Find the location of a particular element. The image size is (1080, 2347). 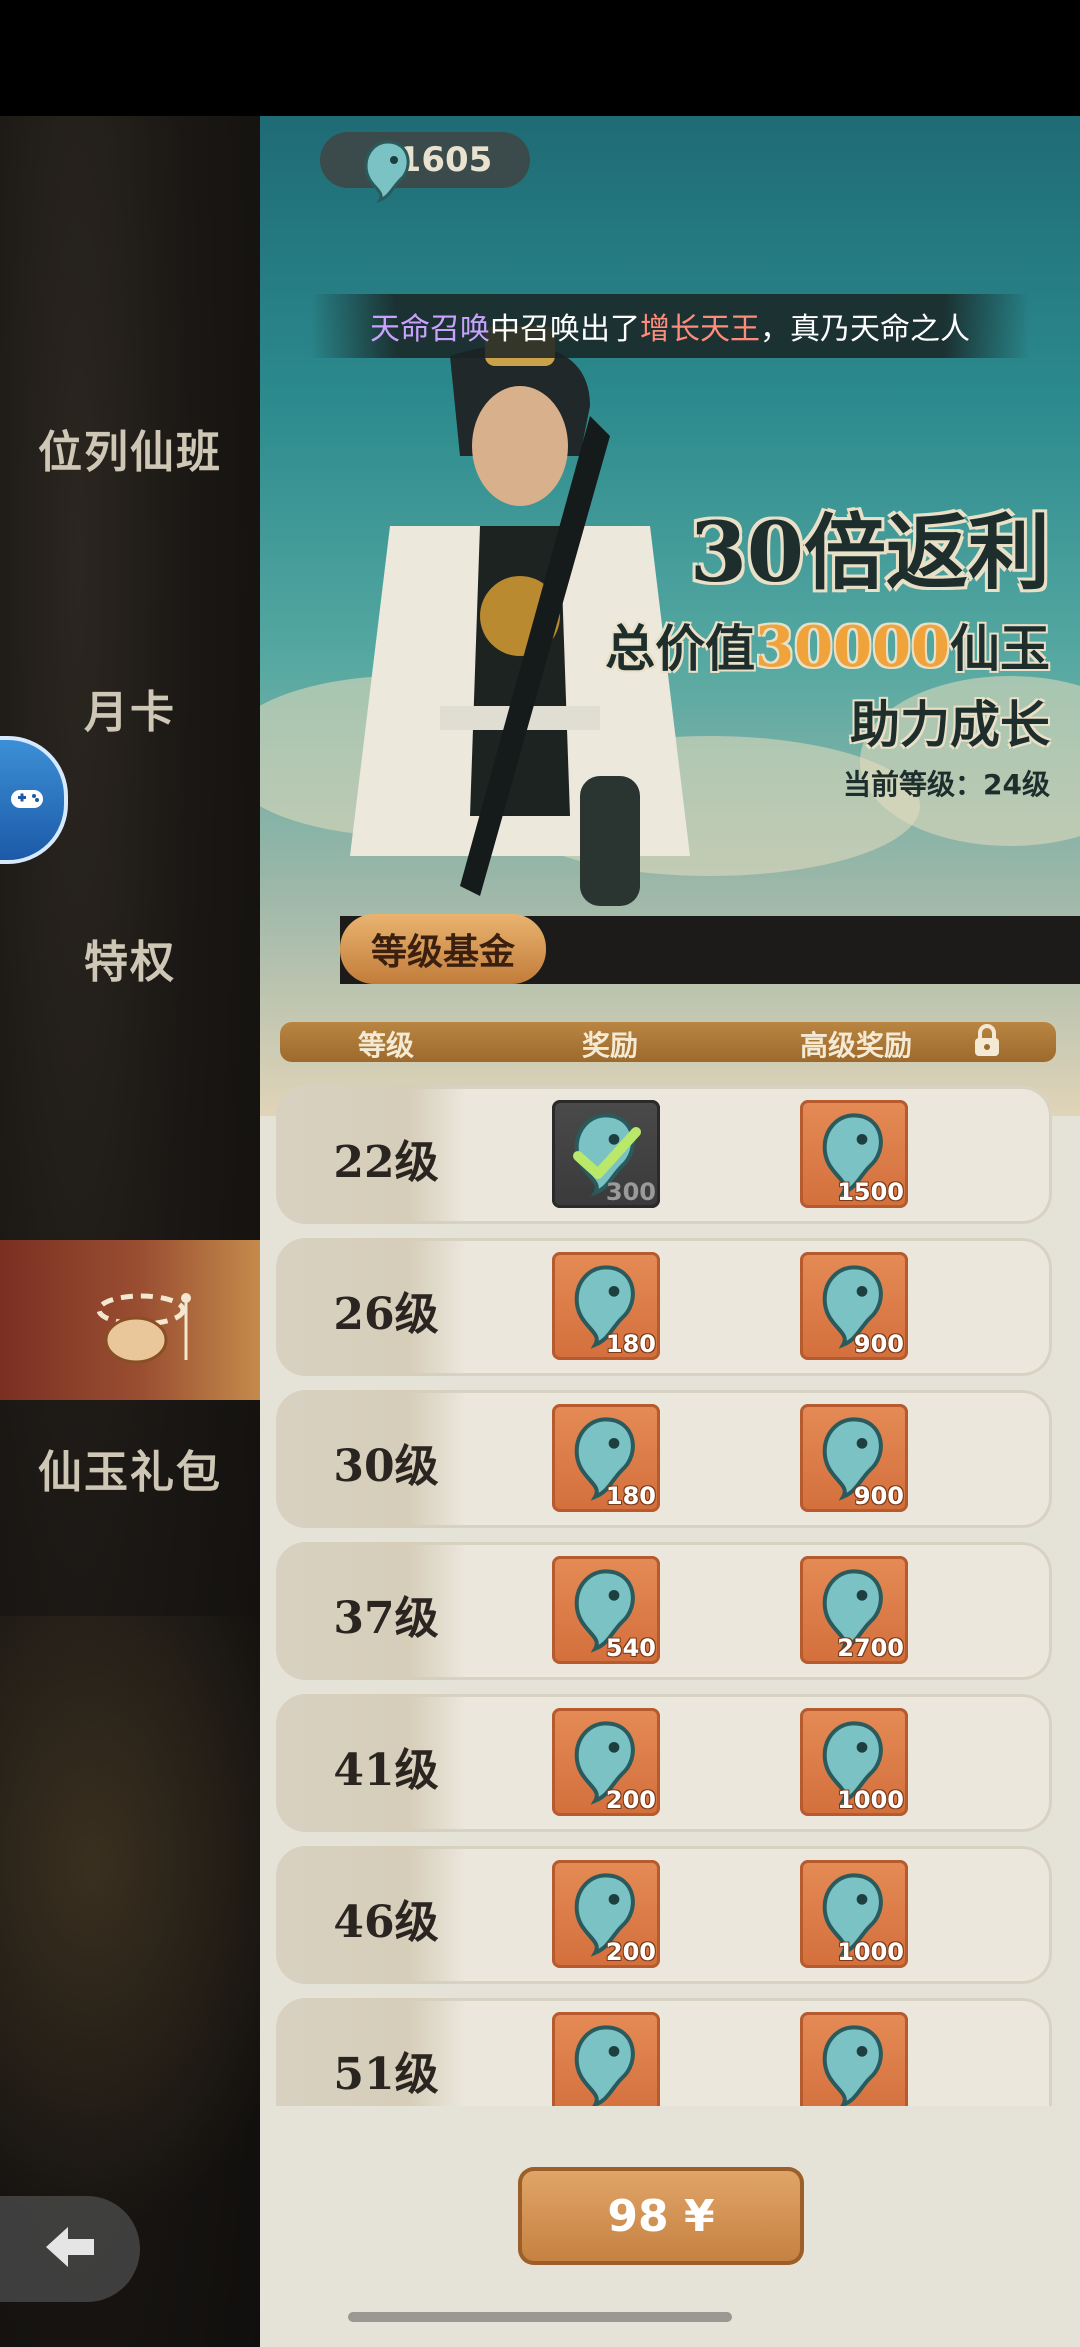

row-level: 22级 is located at coordinates (386, 1162).